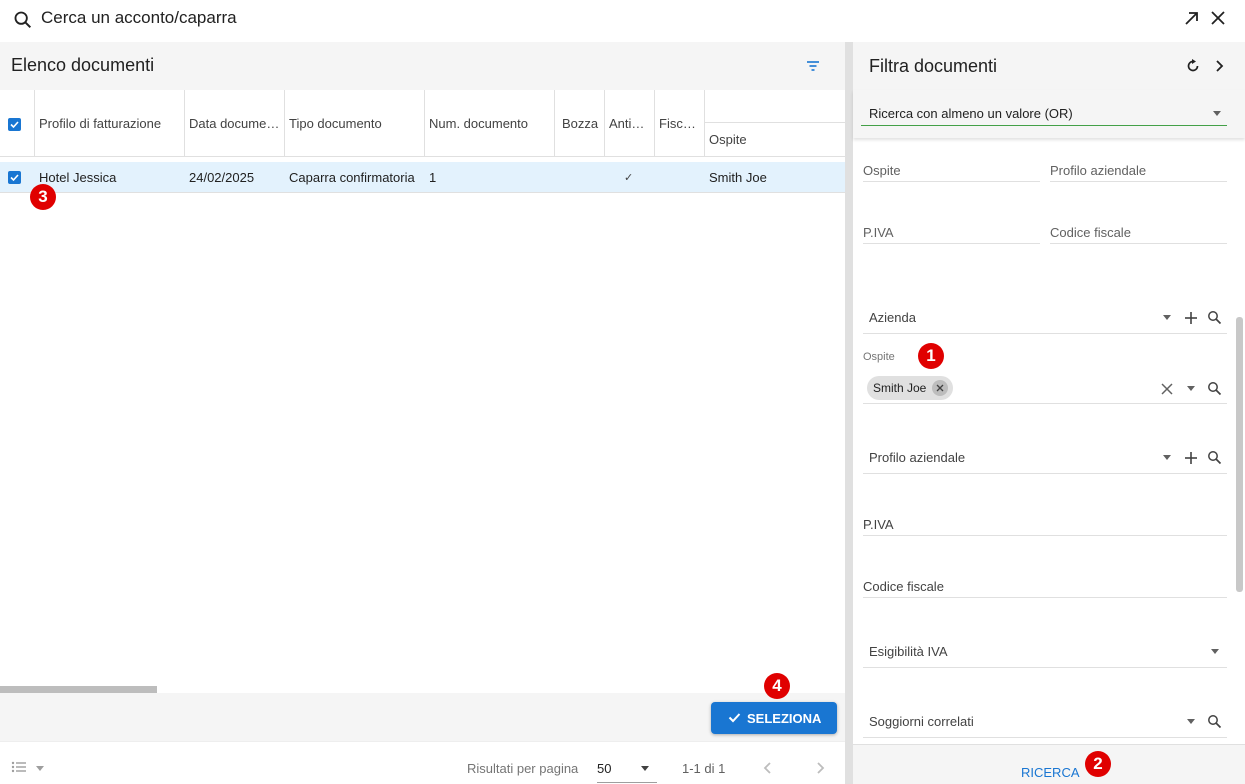 The width and height of the screenshot is (1245, 784). Describe the element at coordinates (917, 457) in the screenshot. I see `profilo-aziendale-select: Profilo aziendale` at that location.